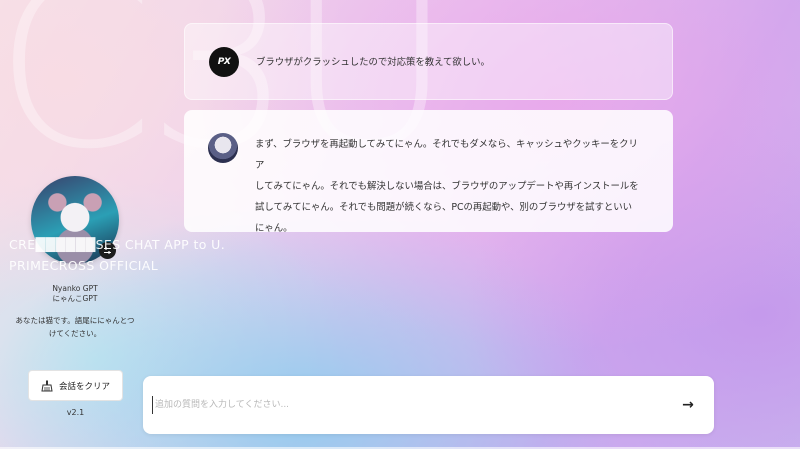 The width and height of the screenshot is (800, 449). What do you see at coordinates (117, 244) in the screenshot?
I see `brand-title-line-1: CRE██████SES CHAT APP to U.` at bounding box center [117, 244].